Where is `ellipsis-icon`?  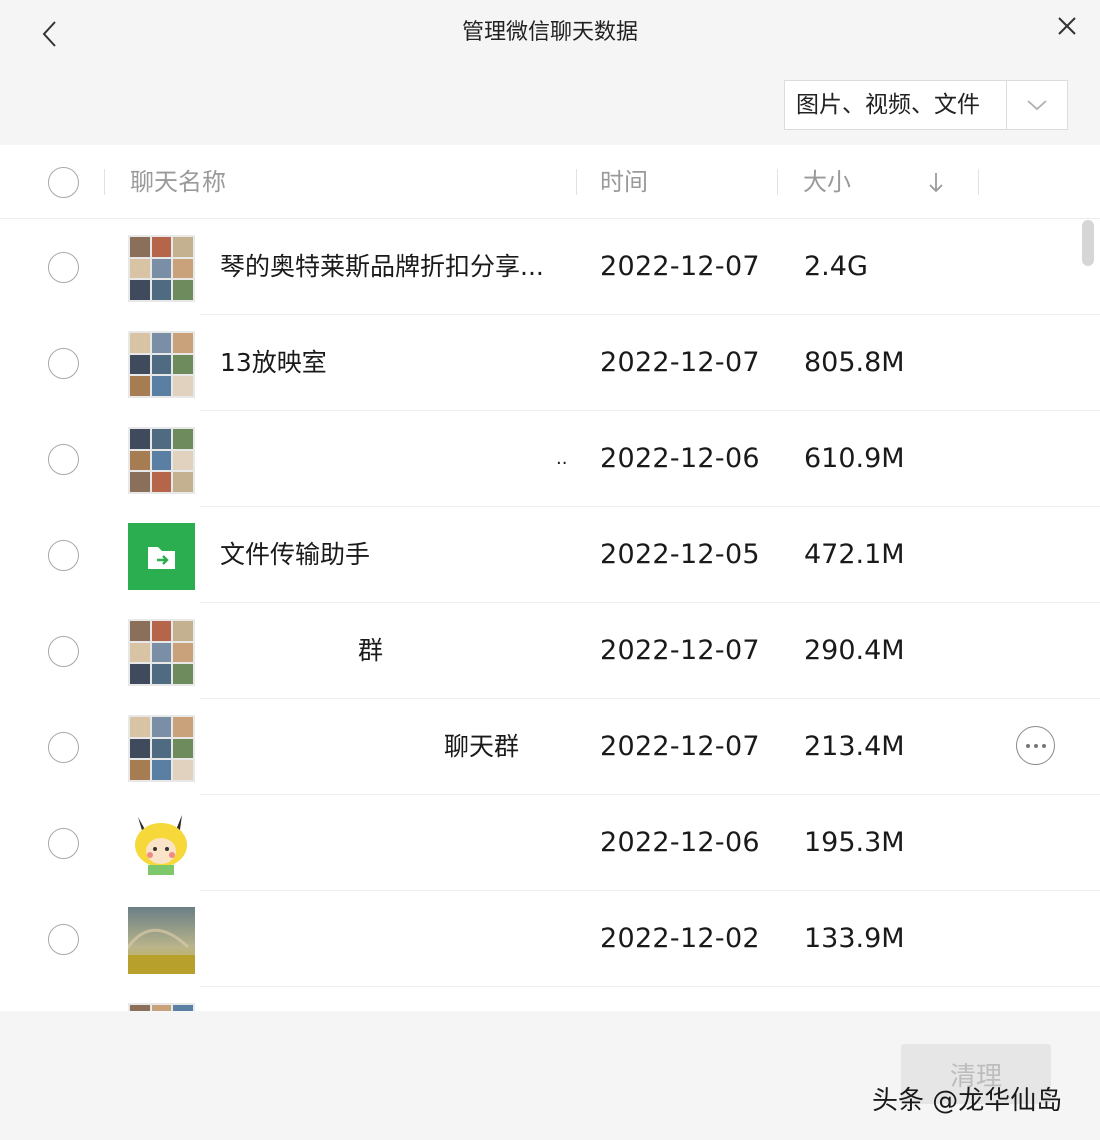 ellipsis-icon is located at coordinates (1035, 745).